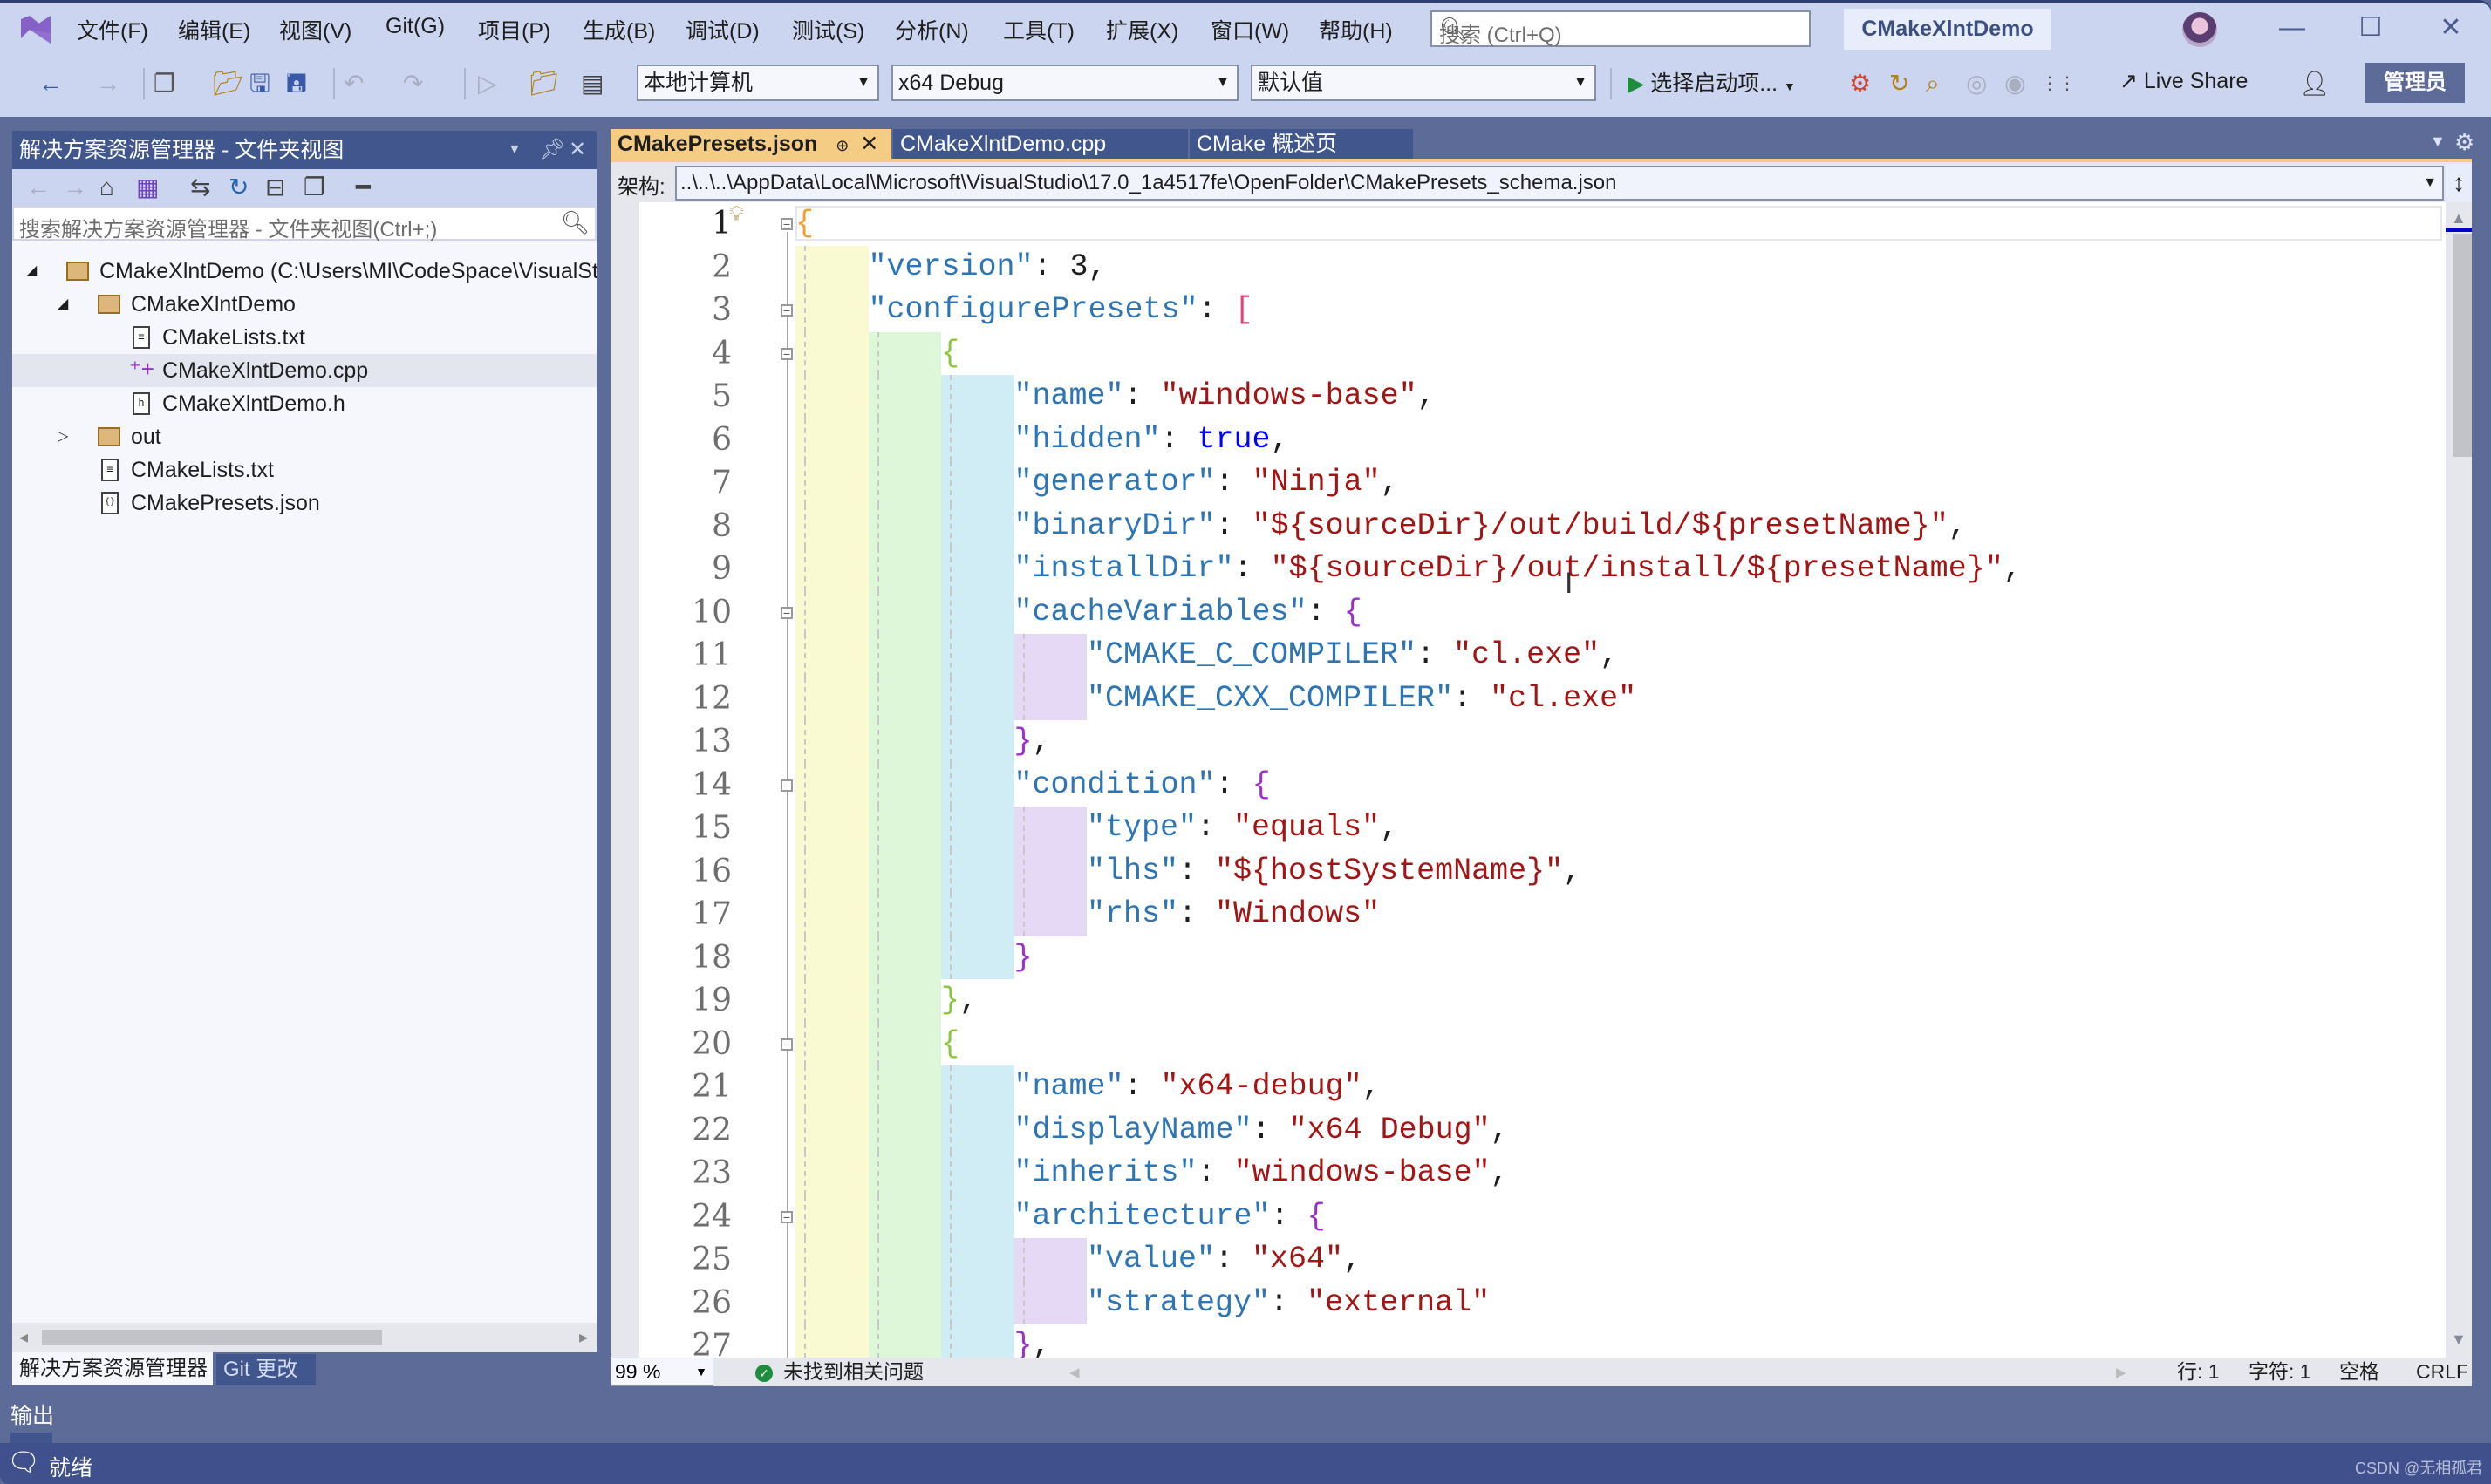  Describe the element at coordinates (2198, 1372) in the screenshot. I see `line-indicator: 行: 1` at that location.